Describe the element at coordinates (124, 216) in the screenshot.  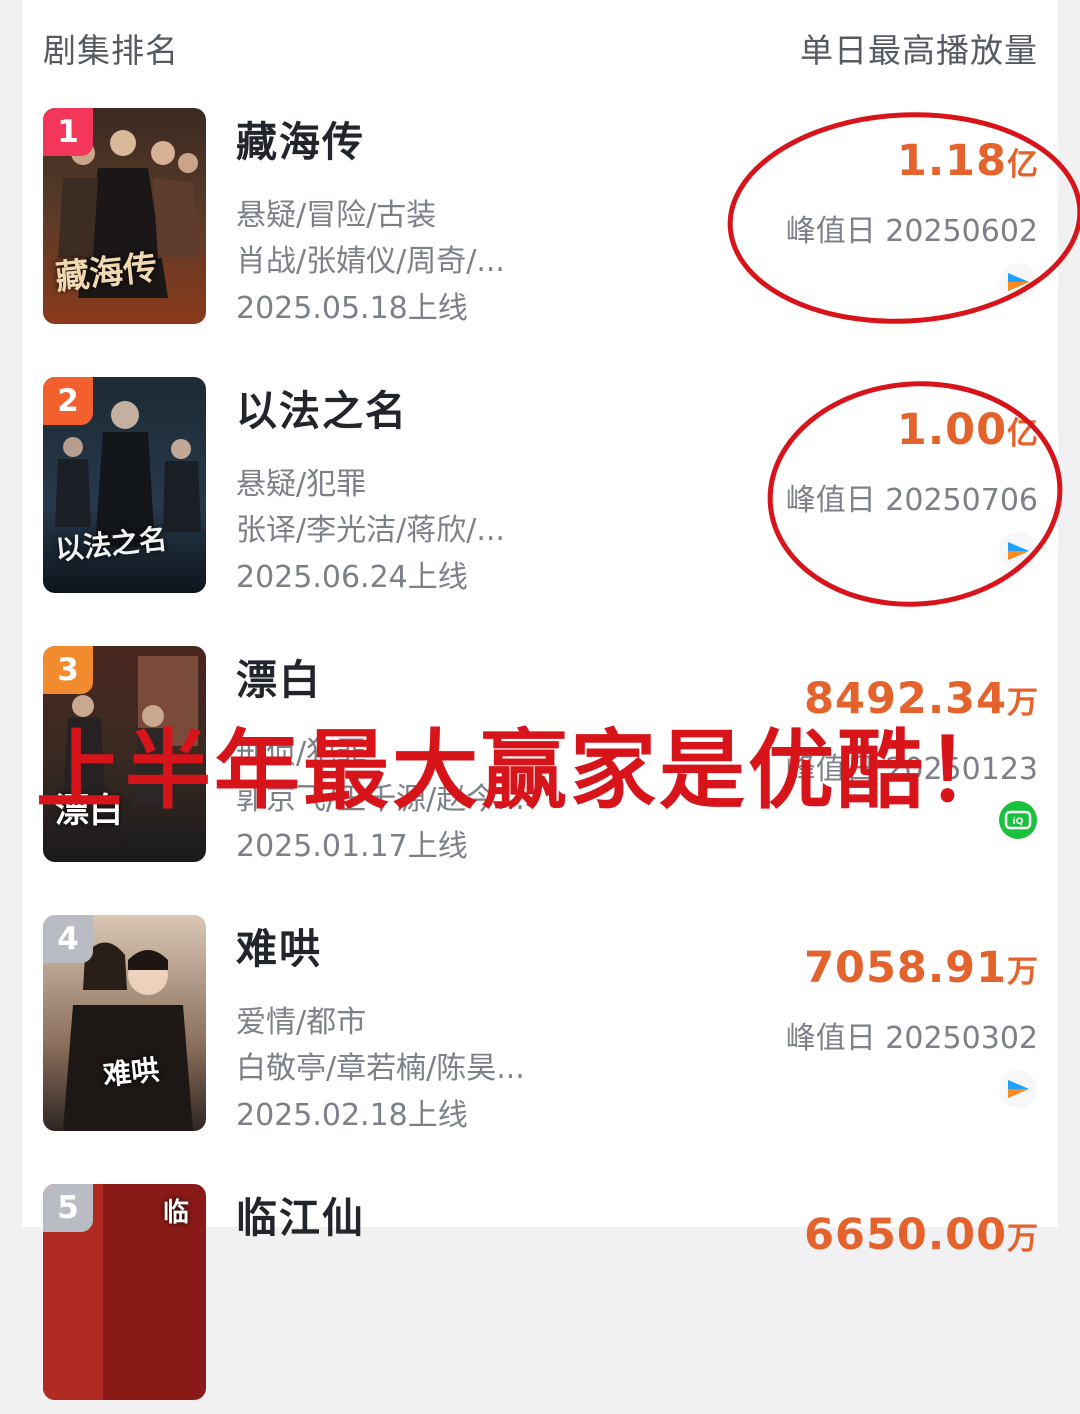
I see `poster-1: 1 藏海传` at that location.